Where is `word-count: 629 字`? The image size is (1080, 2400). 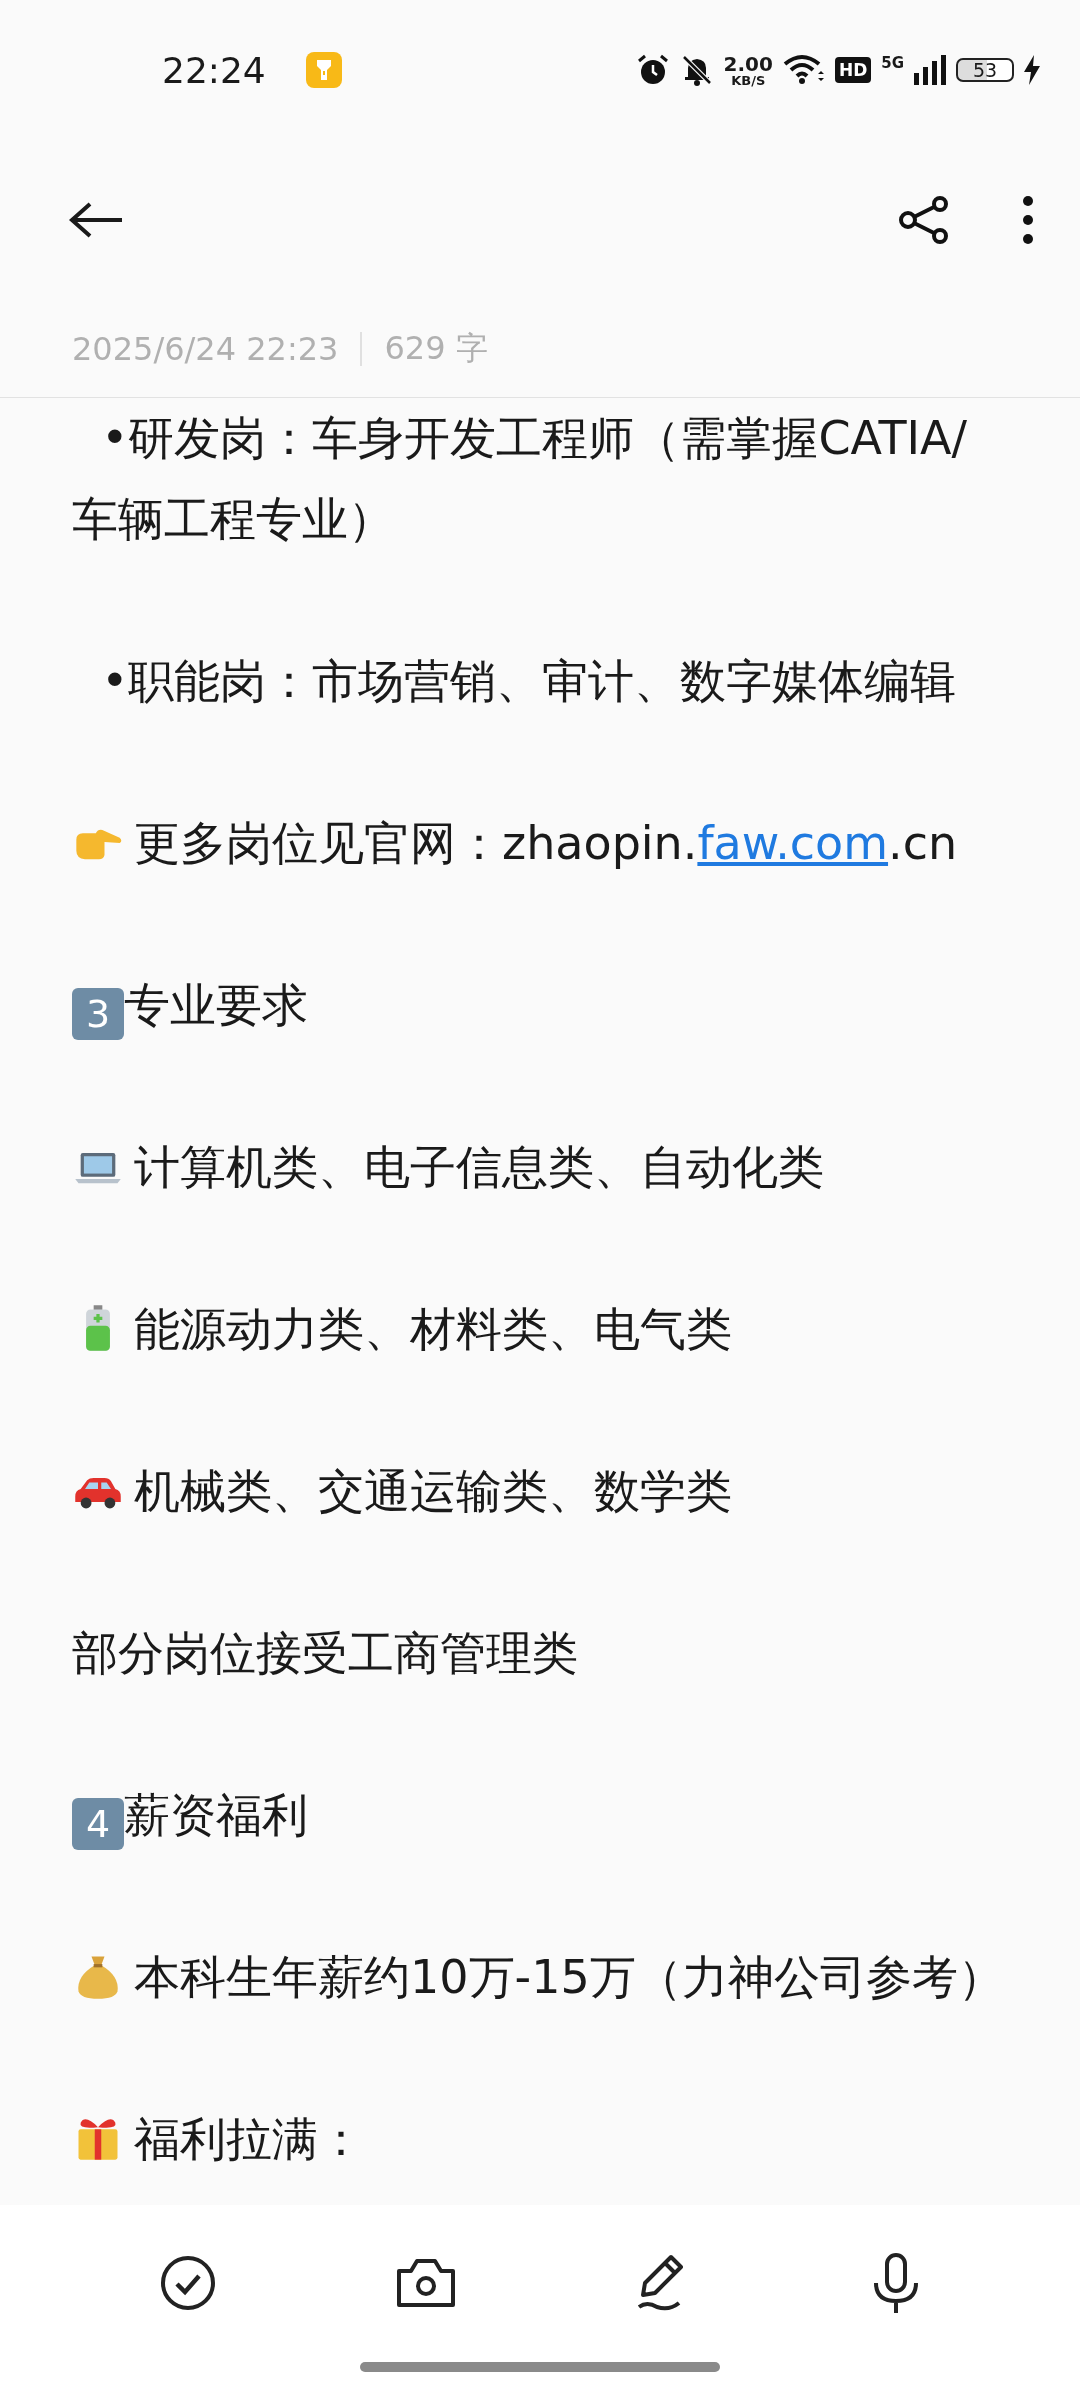 word-count: 629 字 is located at coordinates (436, 348).